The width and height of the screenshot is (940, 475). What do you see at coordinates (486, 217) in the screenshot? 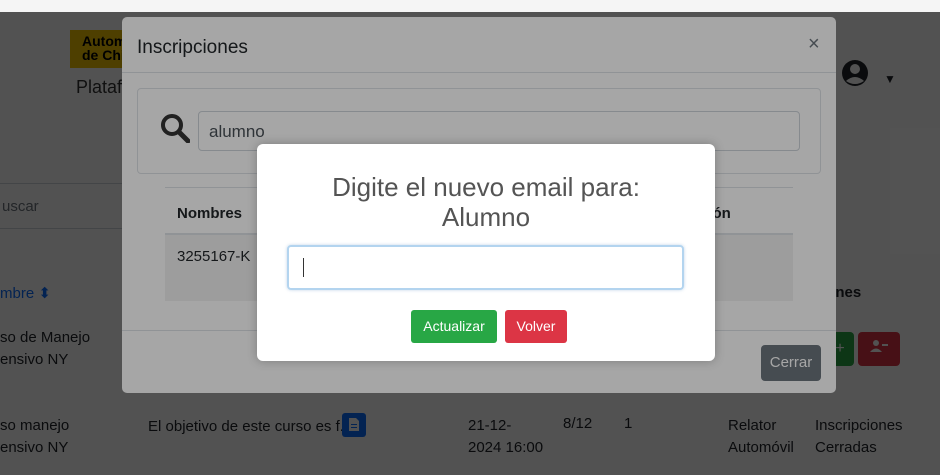
I see `dialog-title-line: Alumno` at bounding box center [486, 217].